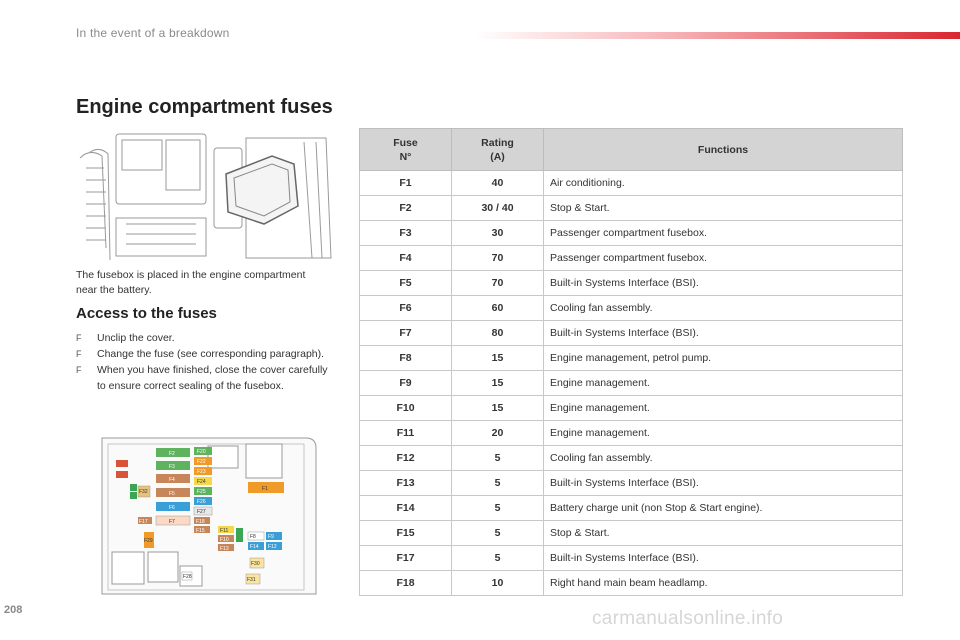  Describe the element at coordinates (187, 577) in the screenshot. I see `svg-text: F28` at that location.